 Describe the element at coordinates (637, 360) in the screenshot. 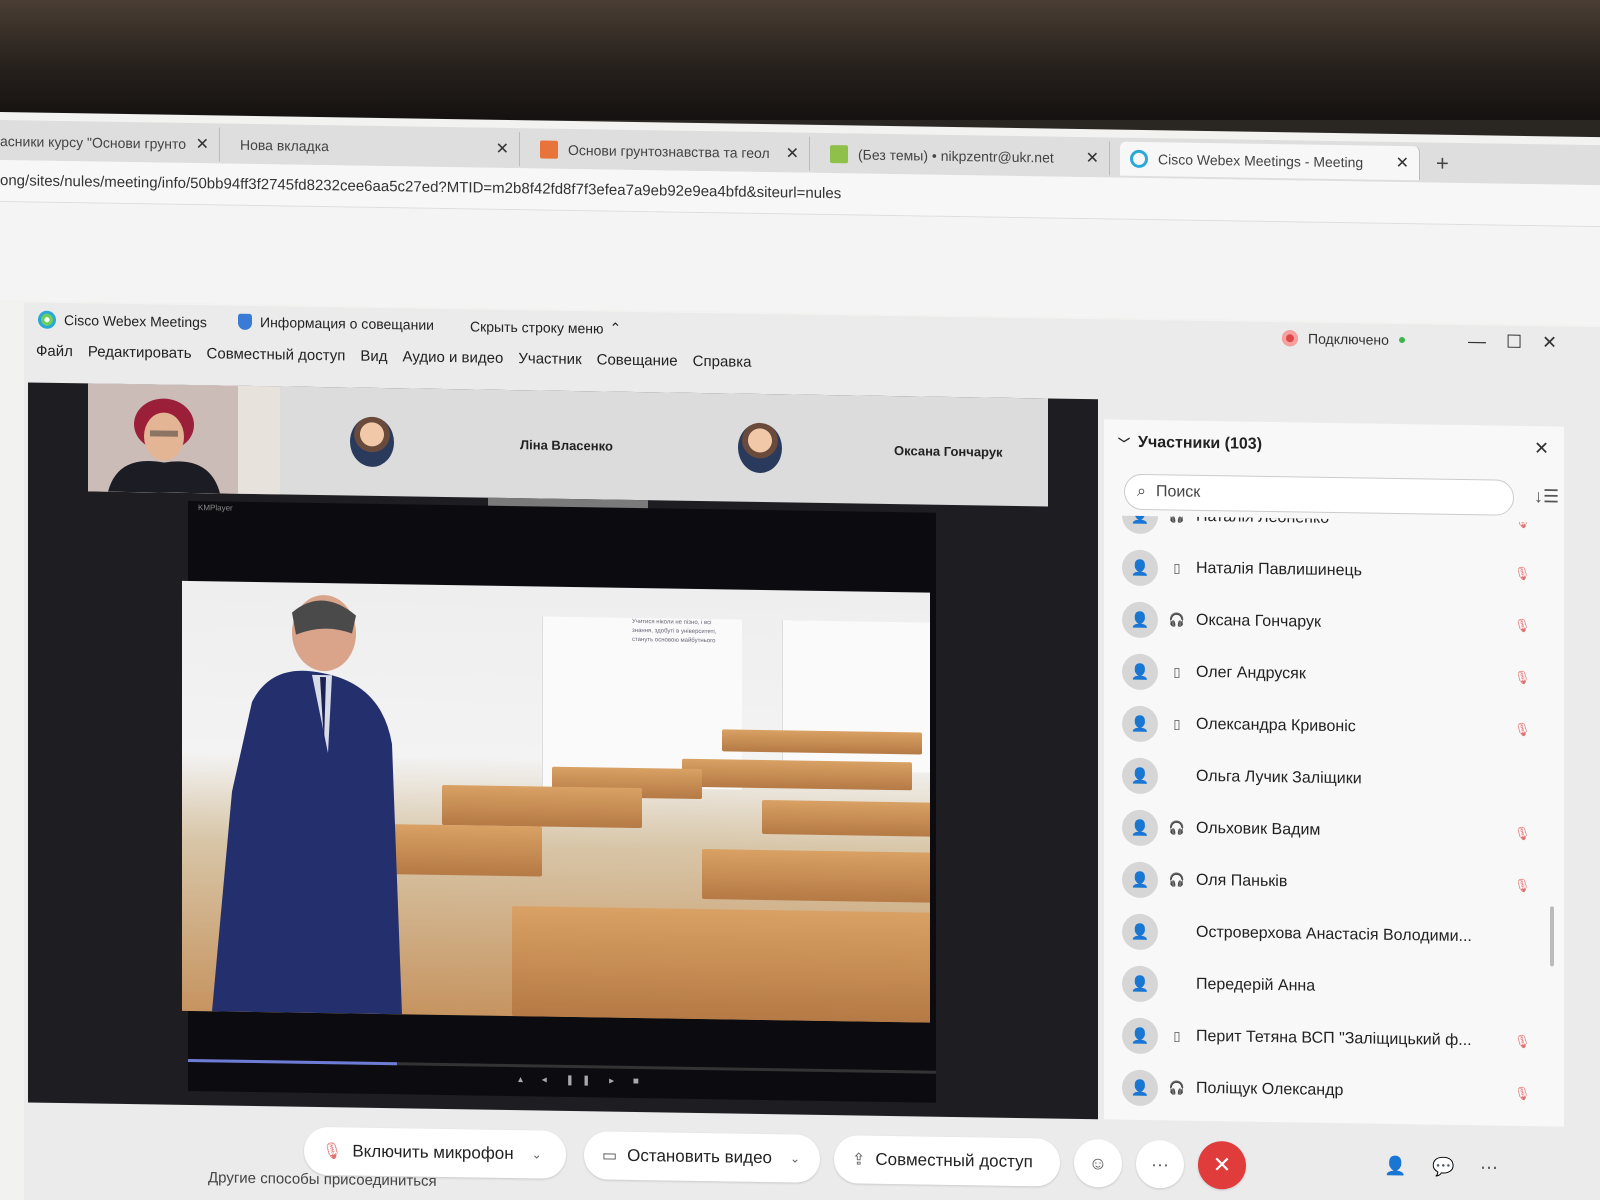

I see `menu-meeting: Совещание` at that location.